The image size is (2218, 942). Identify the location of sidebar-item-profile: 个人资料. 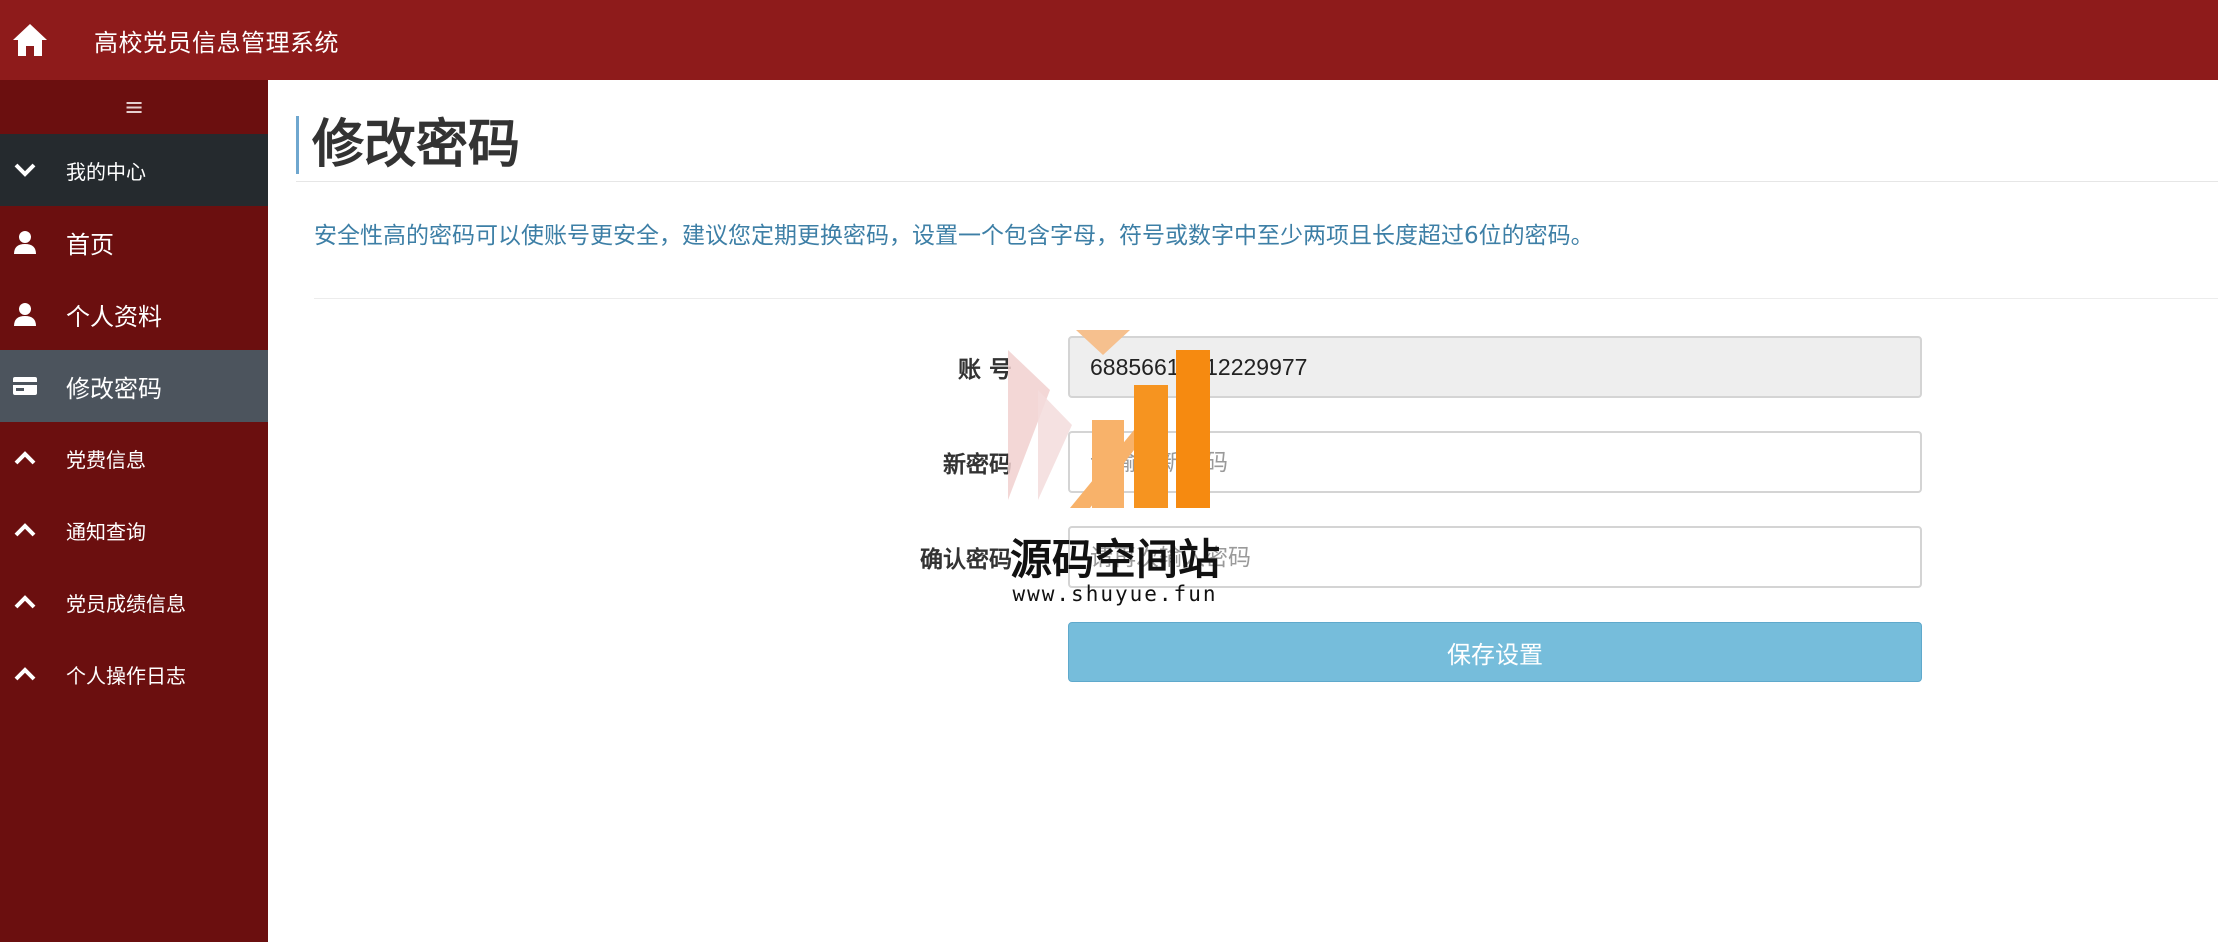
(134, 314).